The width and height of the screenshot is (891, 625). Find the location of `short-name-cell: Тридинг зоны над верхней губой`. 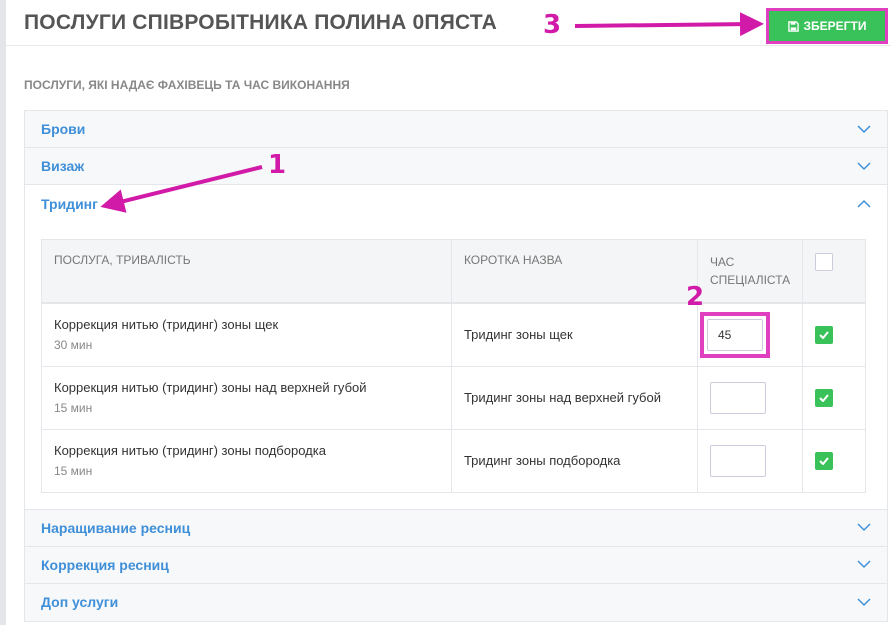

short-name-cell: Тридинг зоны над верхней губой is located at coordinates (574, 398).